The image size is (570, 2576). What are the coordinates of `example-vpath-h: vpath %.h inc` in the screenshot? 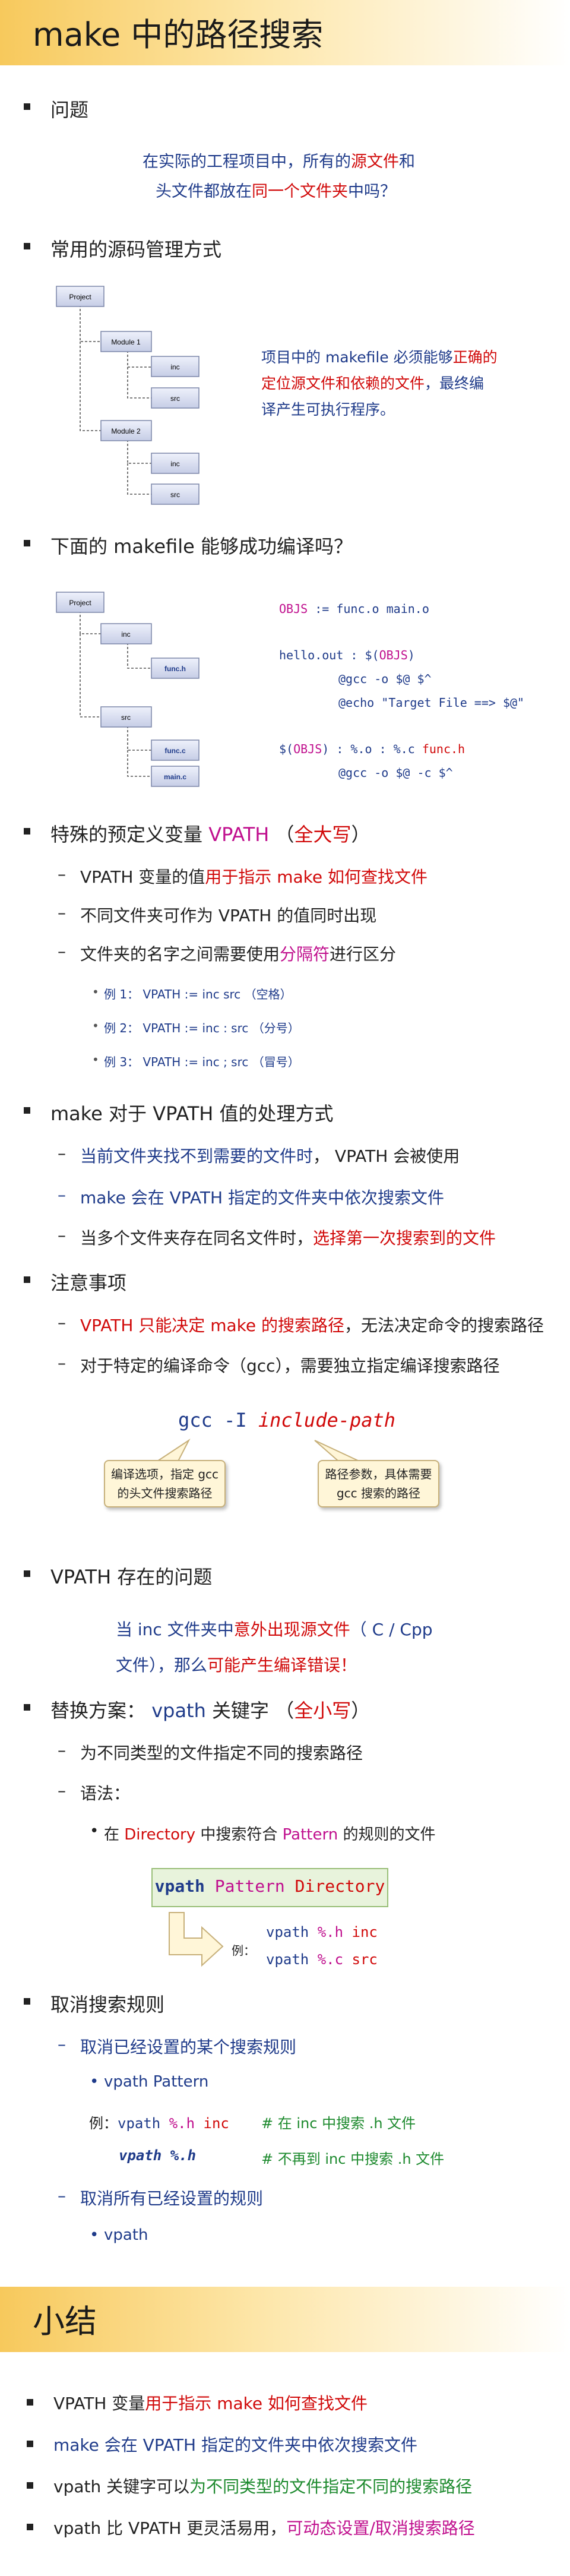 It's located at (322, 1932).